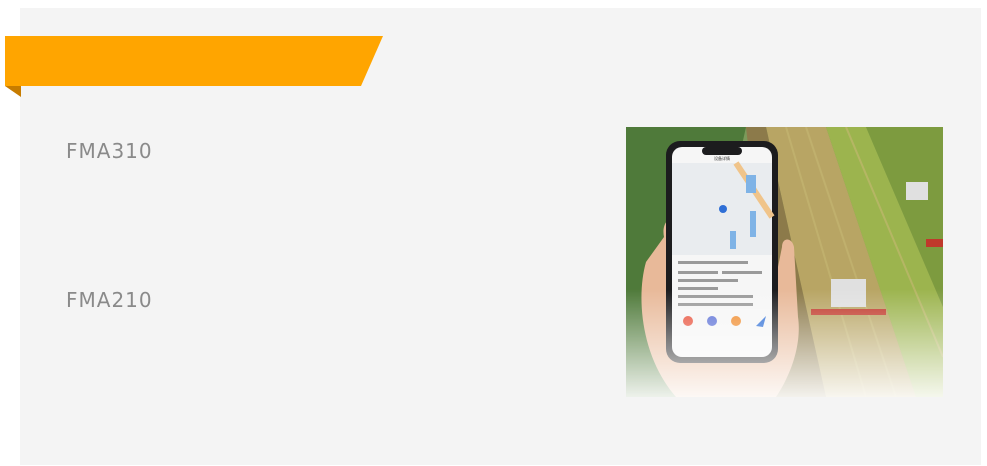 This screenshot has width=987, height=466. Describe the element at coordinates (109, 300) in the screenshot. I see `model-fma210: FMA210` at that location.